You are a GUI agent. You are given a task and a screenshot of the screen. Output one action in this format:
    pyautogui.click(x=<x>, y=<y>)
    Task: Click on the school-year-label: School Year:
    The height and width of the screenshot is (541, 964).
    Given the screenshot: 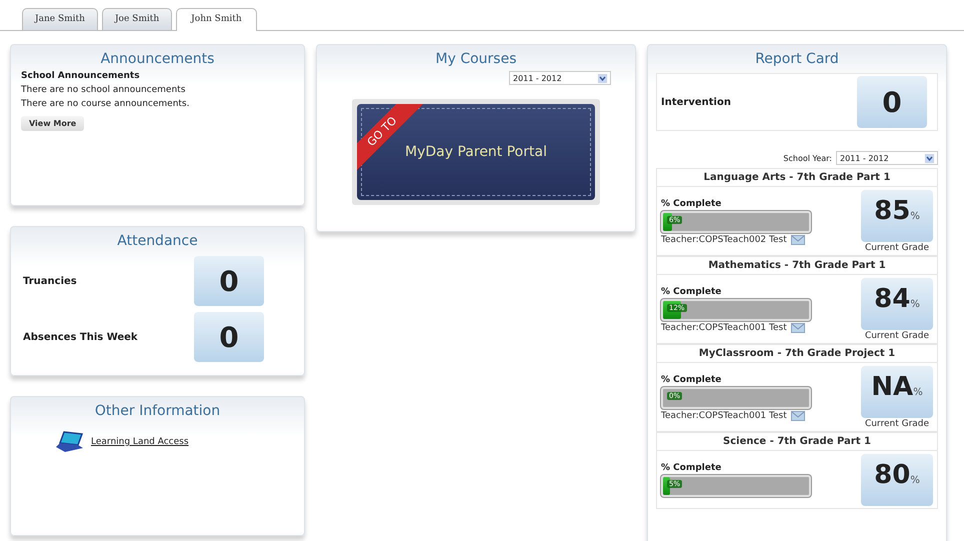 What is the action you would take?
    pyautogui.click(x=807, y=158)
    